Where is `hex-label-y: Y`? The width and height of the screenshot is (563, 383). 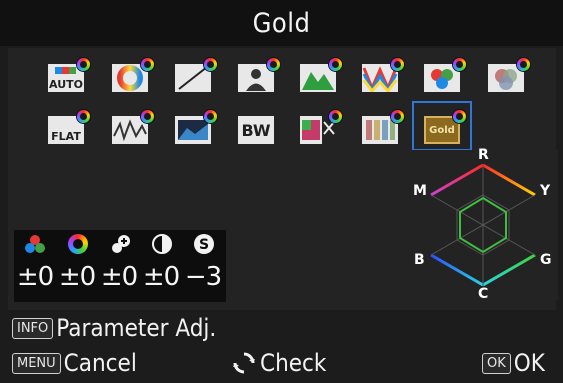 hex-label-y: Y is located at coordinates (545, 191).